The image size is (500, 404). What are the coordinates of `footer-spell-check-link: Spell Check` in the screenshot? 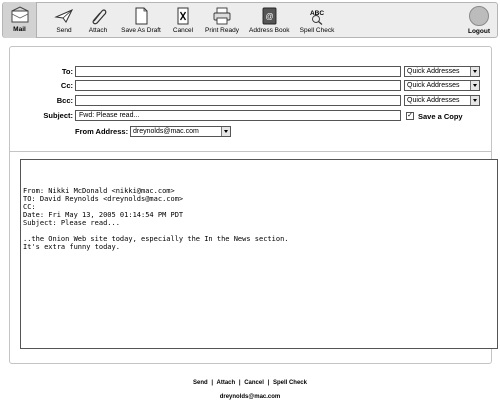 It's located at (290, 383).